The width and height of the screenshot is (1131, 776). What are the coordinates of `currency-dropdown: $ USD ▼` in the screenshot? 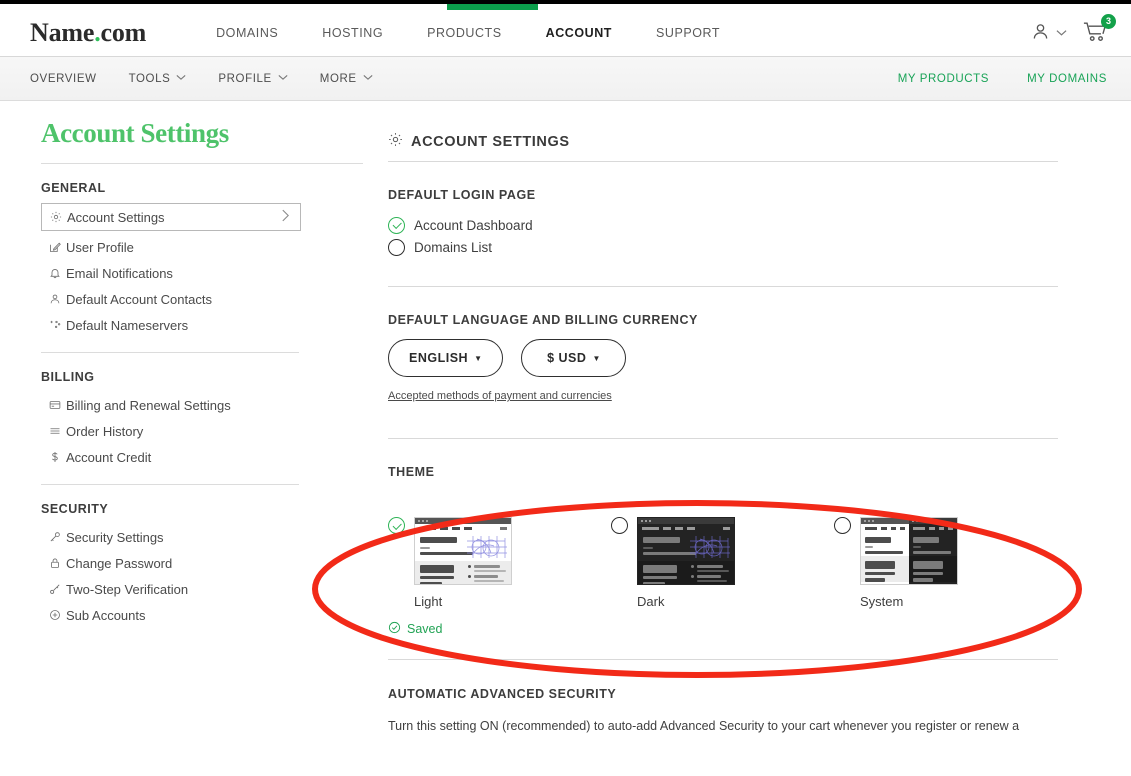 It's located at (574, 358).